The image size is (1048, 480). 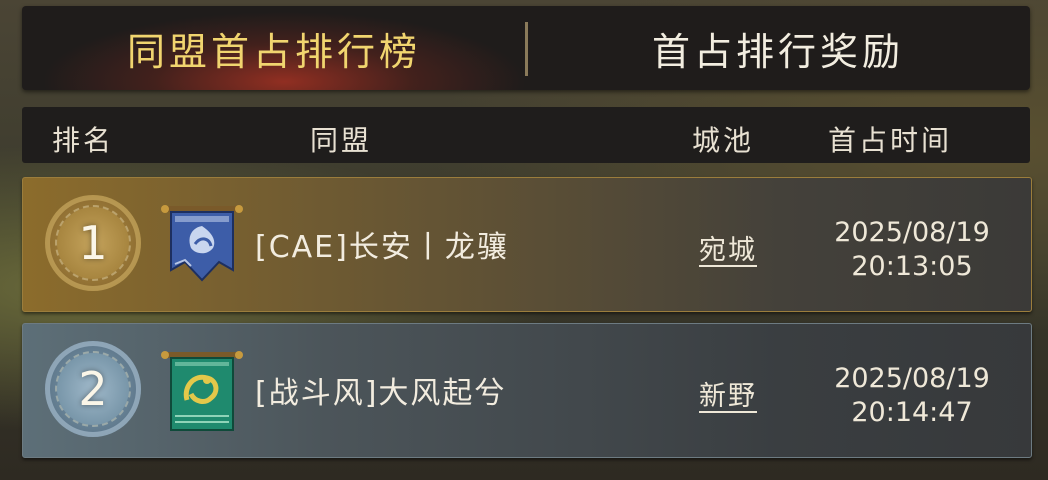 I want to click on city-link: 新野, so click(x=728, y=393).